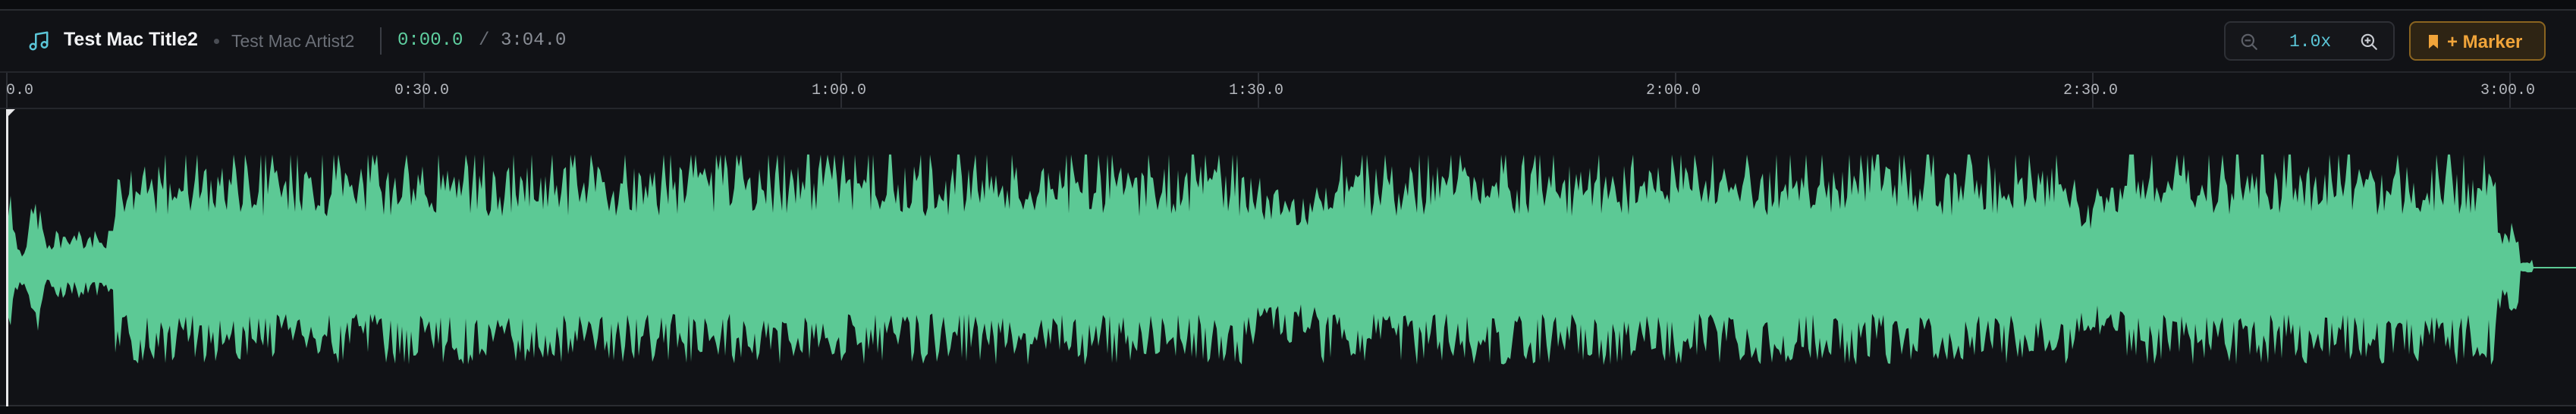  What do you see at coordinates (293, 41) in the screenshot?
I see `track-artist: Test Mac Artist2` at bounding box center [293, 41].